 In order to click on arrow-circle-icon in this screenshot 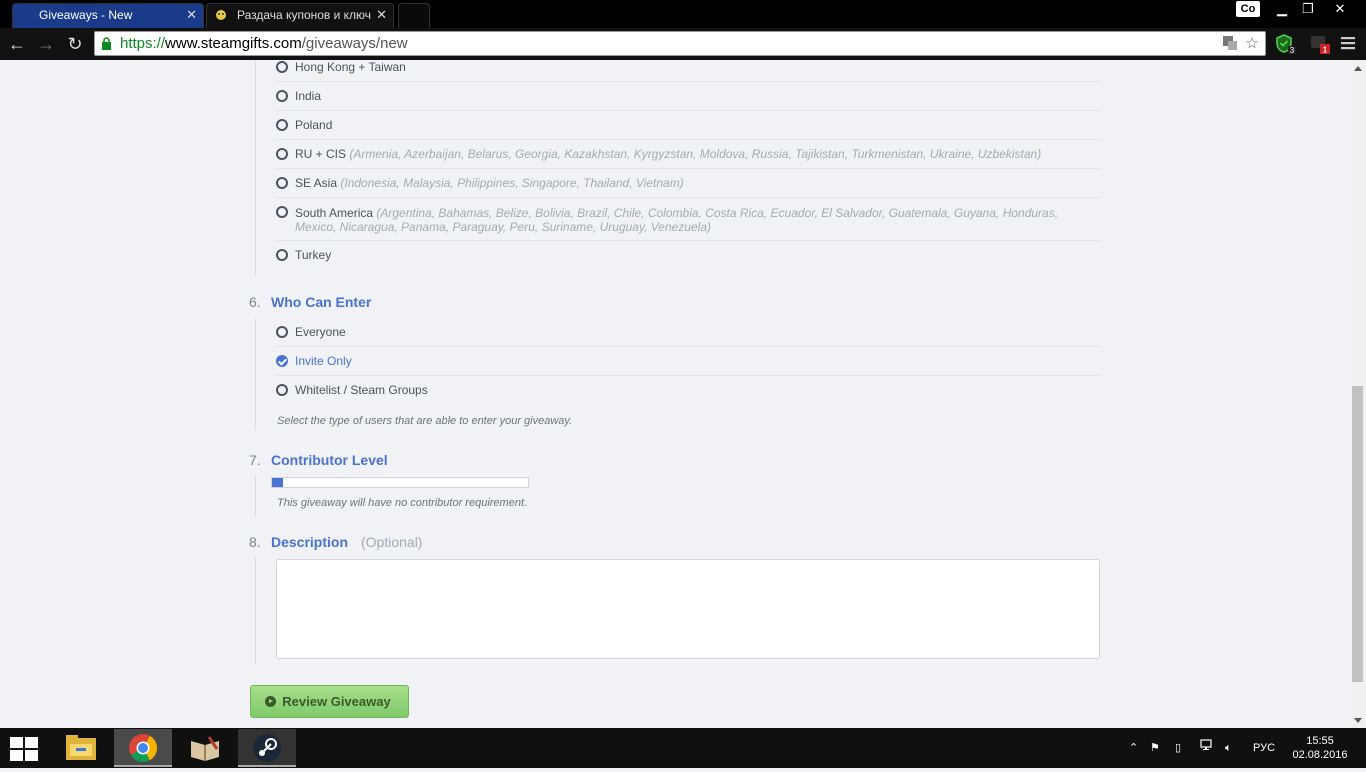, I will do `click(270, 701)`.